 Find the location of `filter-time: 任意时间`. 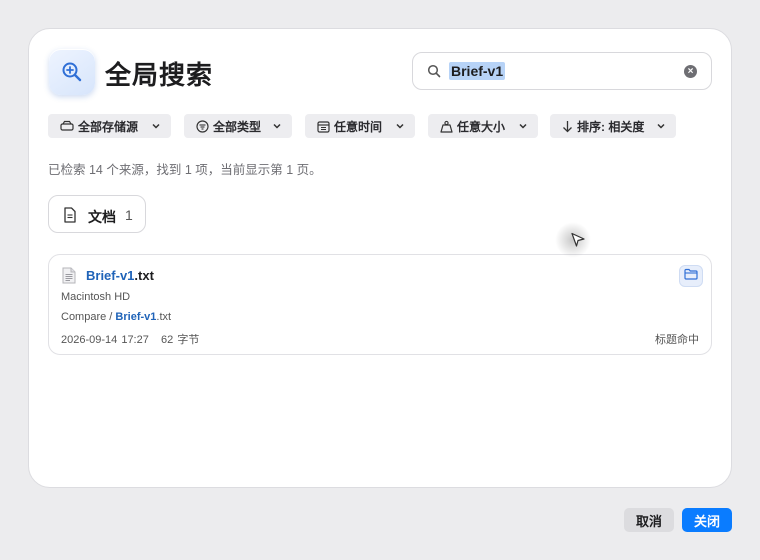

filter-time: 任意时间 is located at coordinates (360, 126).